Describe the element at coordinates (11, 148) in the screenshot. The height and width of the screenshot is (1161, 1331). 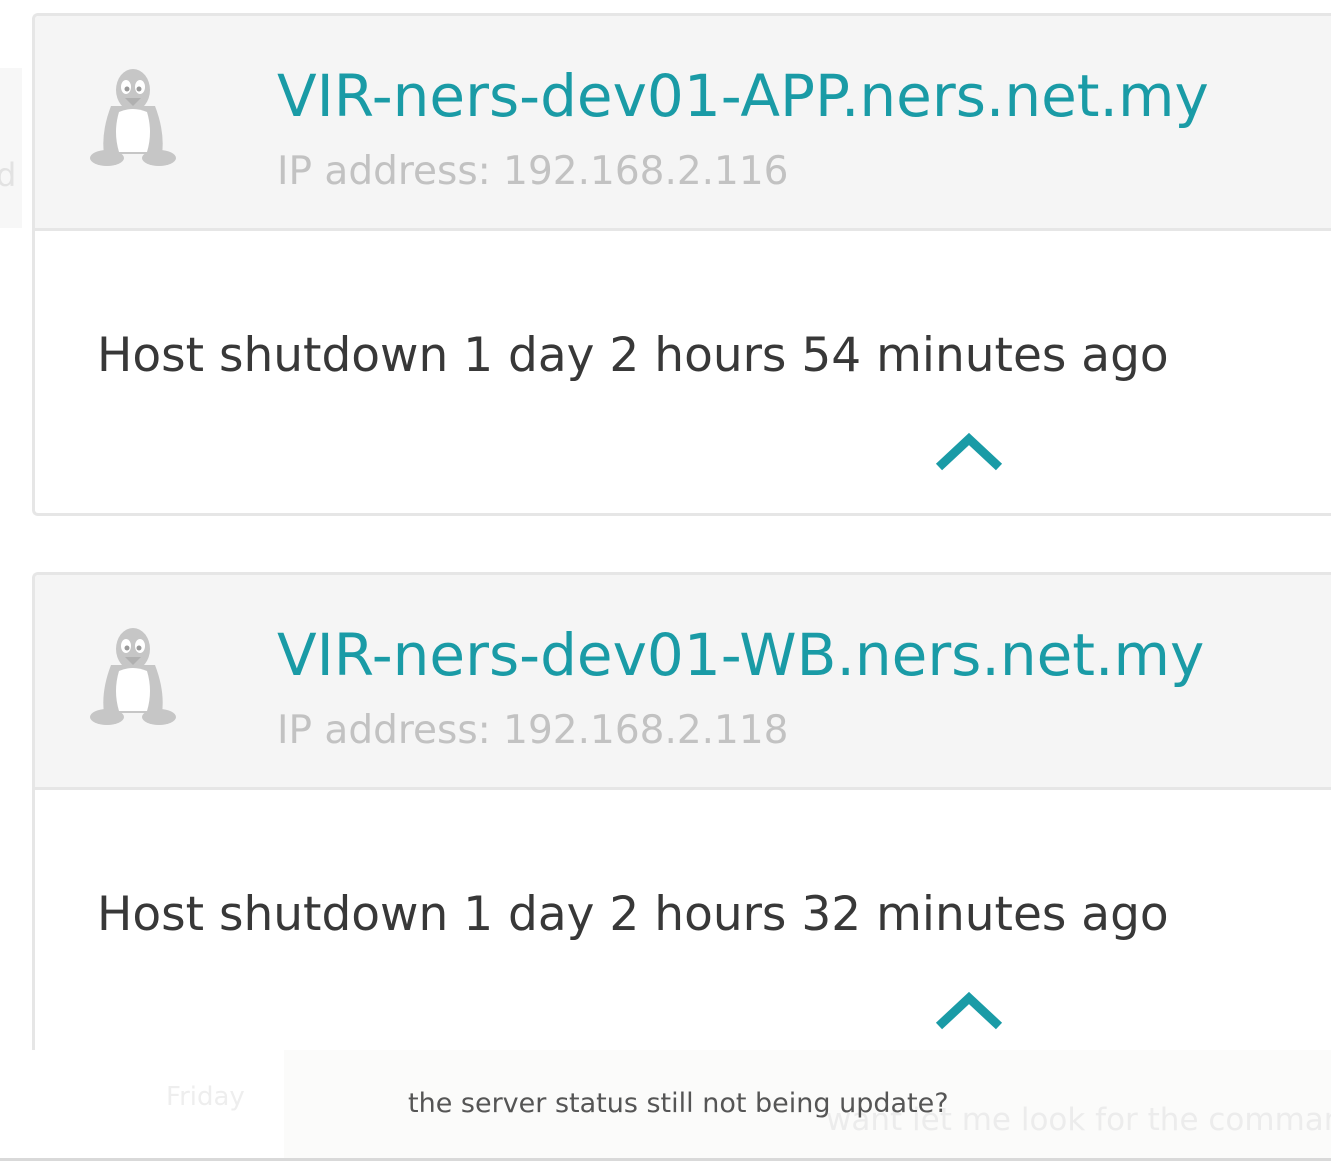
I see `background-panel: d` at that location.